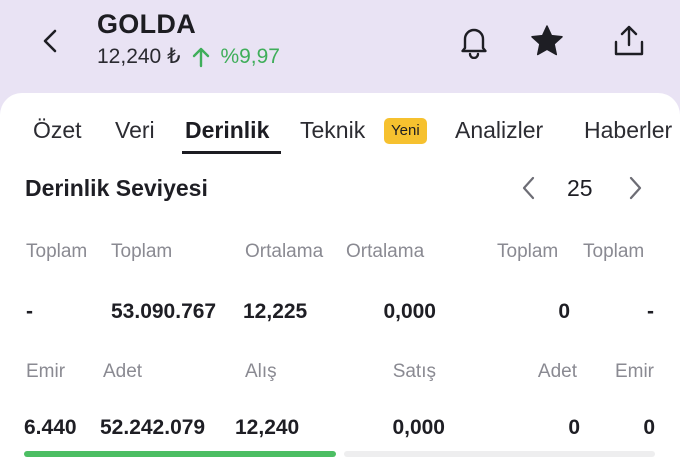  I want to click on row-sell-qty: 0, so click(574, 427).